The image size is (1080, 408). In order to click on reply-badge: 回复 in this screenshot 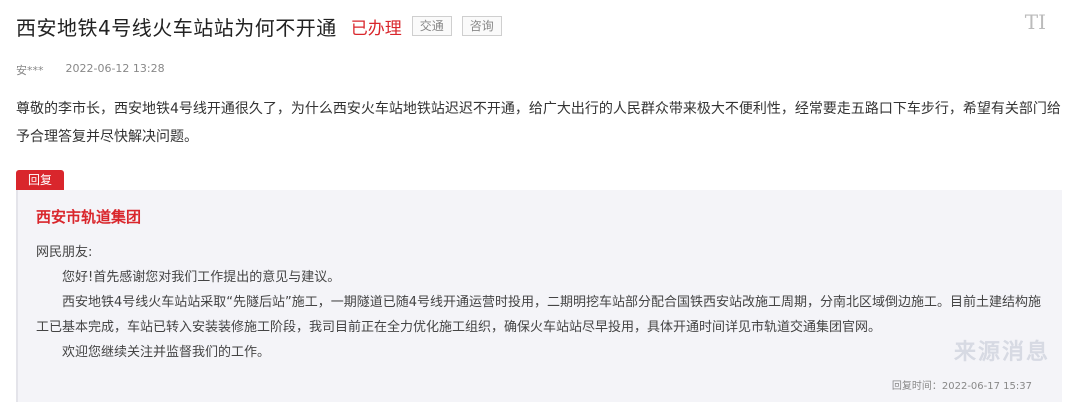, I will do `click(40, 180)`.